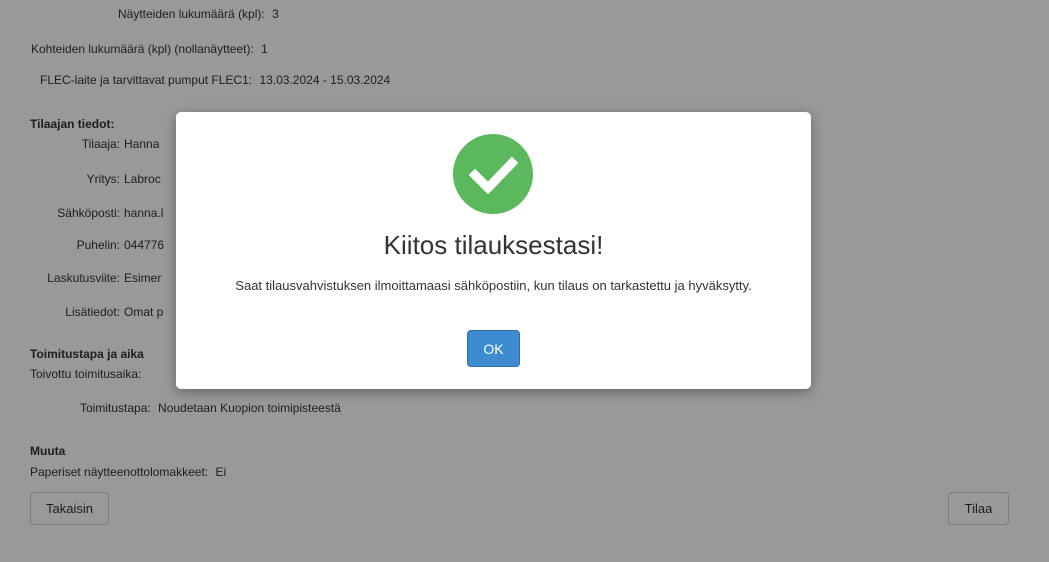 The width and height of the screenshot is (1049, 562). I want to click on success-check-icon, so click(493, 174).